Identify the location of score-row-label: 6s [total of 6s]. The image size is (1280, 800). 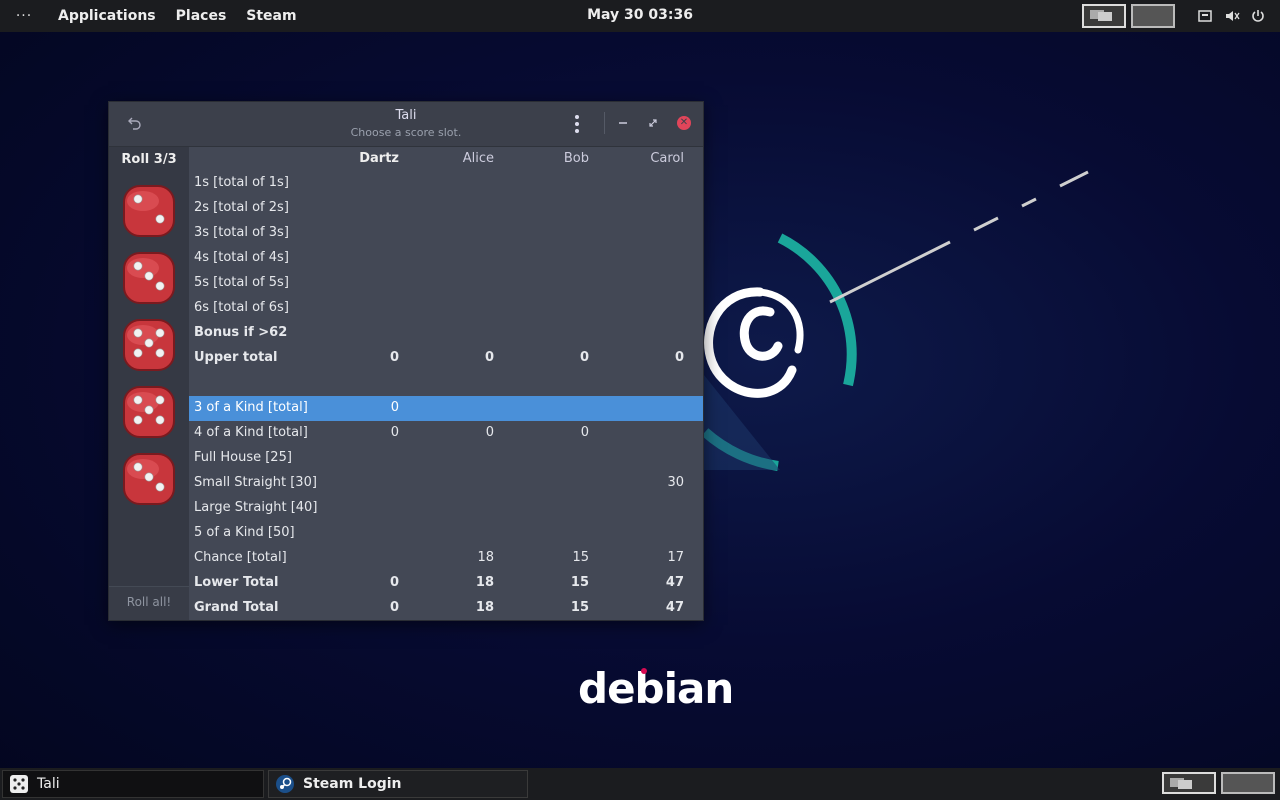
(241, 307).